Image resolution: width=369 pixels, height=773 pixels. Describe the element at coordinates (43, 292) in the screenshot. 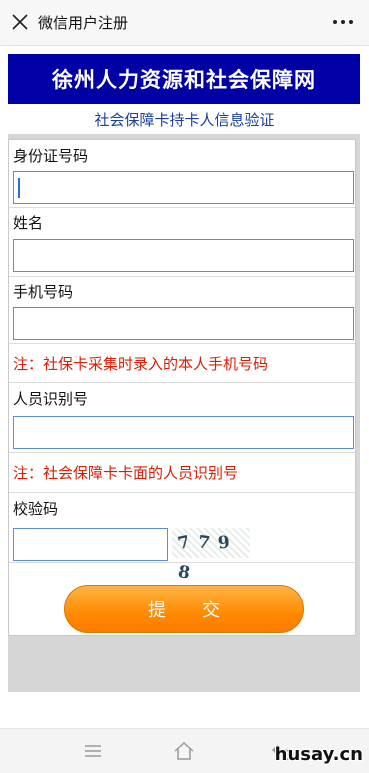

I see `phone-label: 手机号码` at that location.